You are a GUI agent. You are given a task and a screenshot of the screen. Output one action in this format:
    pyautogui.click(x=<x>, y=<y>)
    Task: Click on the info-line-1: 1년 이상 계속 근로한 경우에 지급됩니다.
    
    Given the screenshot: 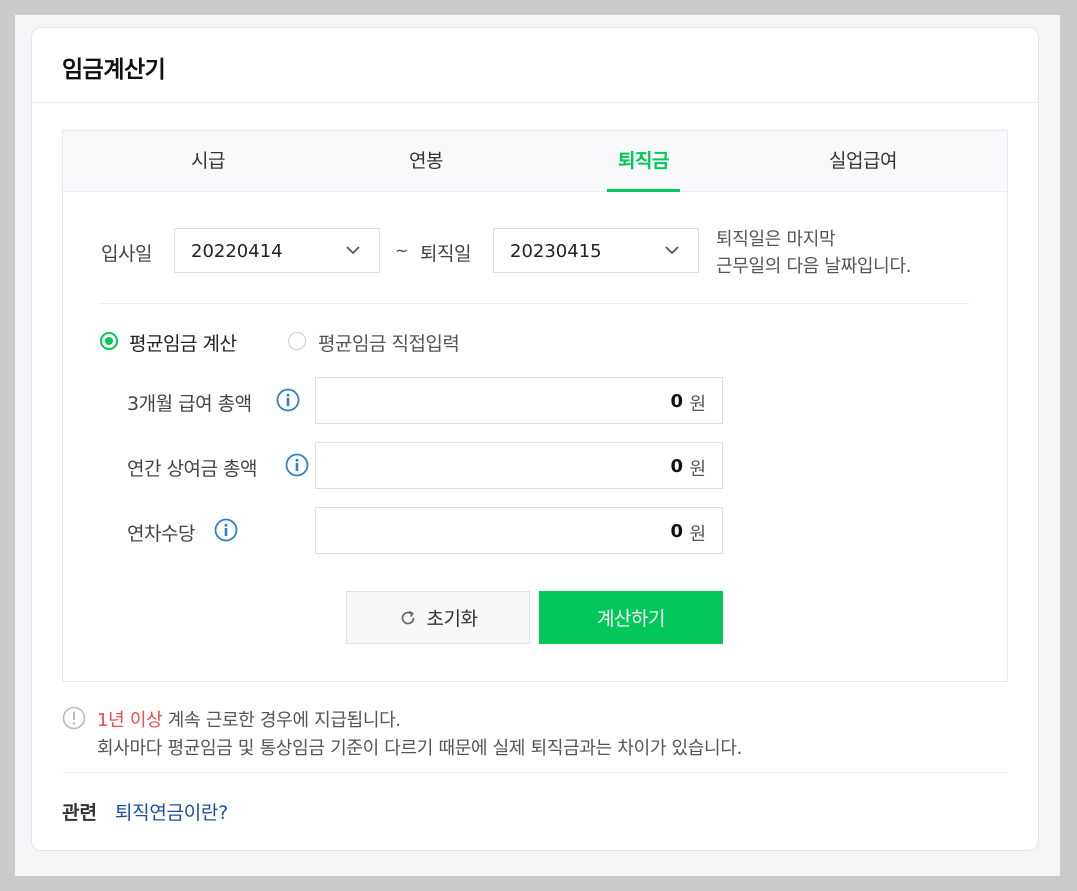 What is the action you would take?
    pyautogui.click(x=249, y=719)
    